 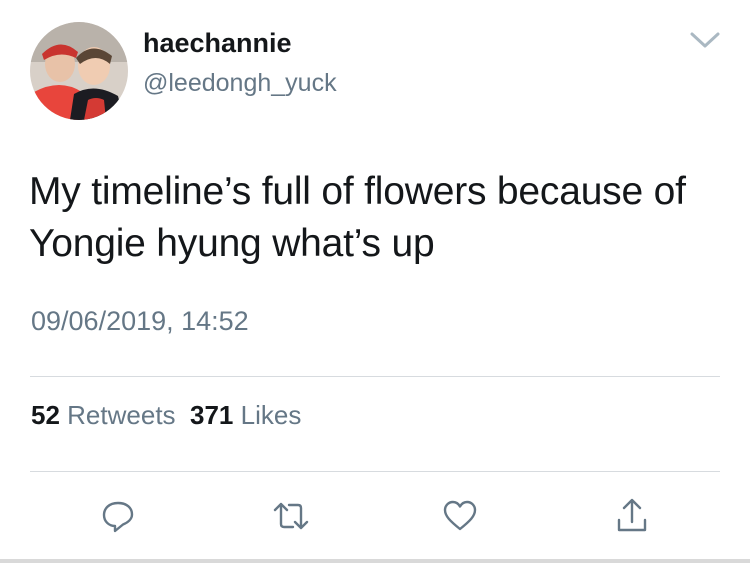 What do you see at coordinates (121, 415) in the screenshot?
I see `retweets-label: Retweets` at bounding box center [121, 415].